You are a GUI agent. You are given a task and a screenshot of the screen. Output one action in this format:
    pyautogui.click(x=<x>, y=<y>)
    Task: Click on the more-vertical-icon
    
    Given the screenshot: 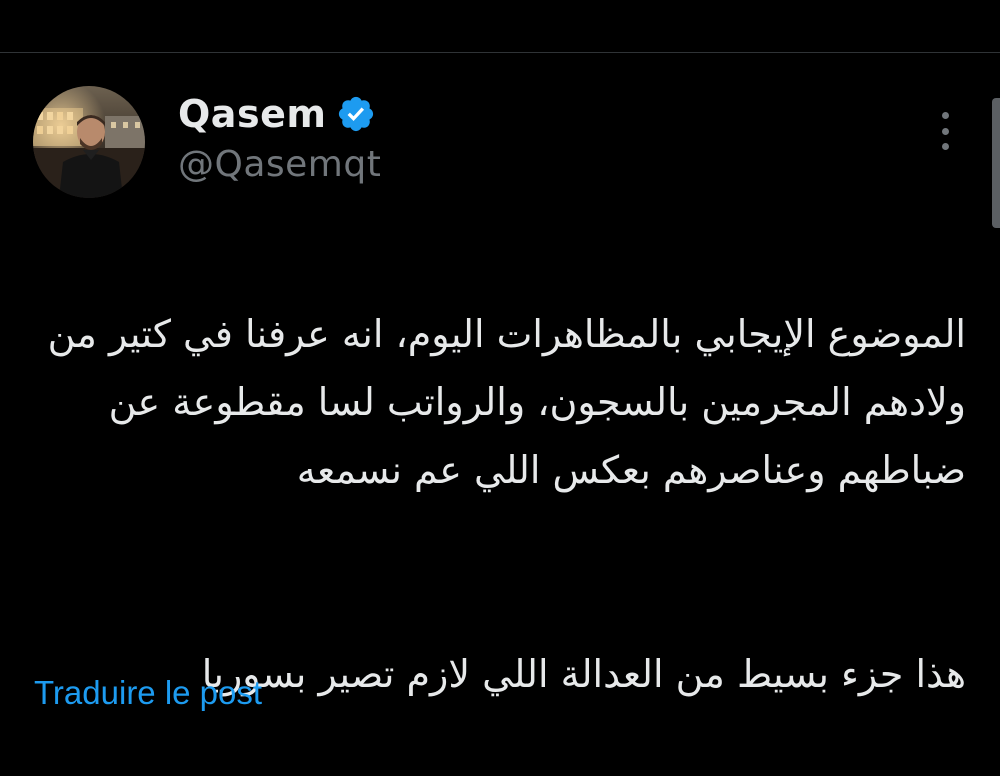 What is the action you would take?
    pyautogui.click(x=945, y=115)
    